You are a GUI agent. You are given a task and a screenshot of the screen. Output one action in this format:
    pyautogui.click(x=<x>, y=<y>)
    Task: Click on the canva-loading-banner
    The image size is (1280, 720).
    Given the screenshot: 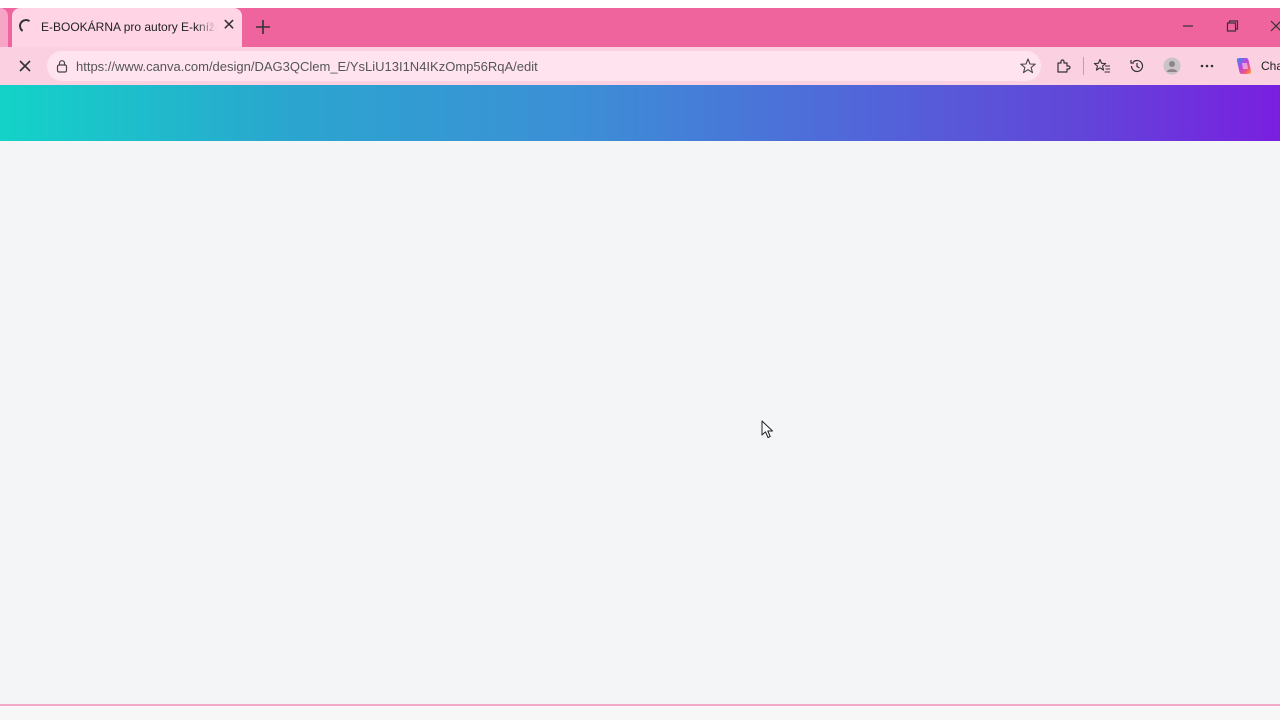 What is the action you would take?
    pyautogui.click(x=640, y=113)
    